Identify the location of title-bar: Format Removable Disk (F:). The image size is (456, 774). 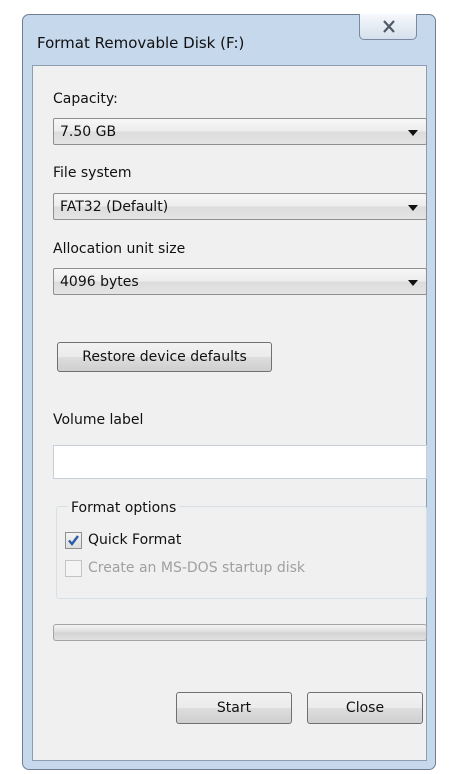
(229, 39).